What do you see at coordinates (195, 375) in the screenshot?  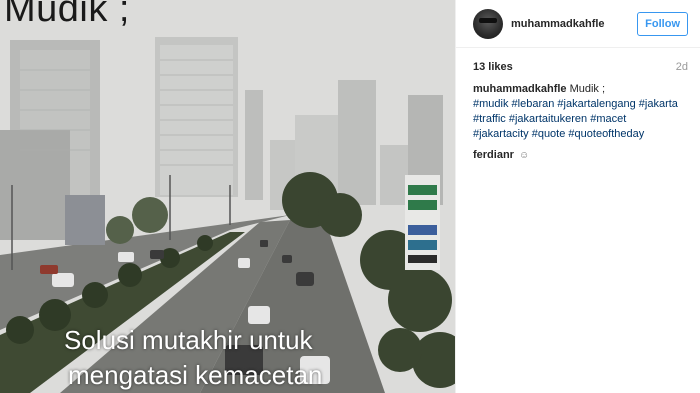 I see `photo-overlay-caption-line2: mengatasi kemacetan` at bounding box center [195, 375].